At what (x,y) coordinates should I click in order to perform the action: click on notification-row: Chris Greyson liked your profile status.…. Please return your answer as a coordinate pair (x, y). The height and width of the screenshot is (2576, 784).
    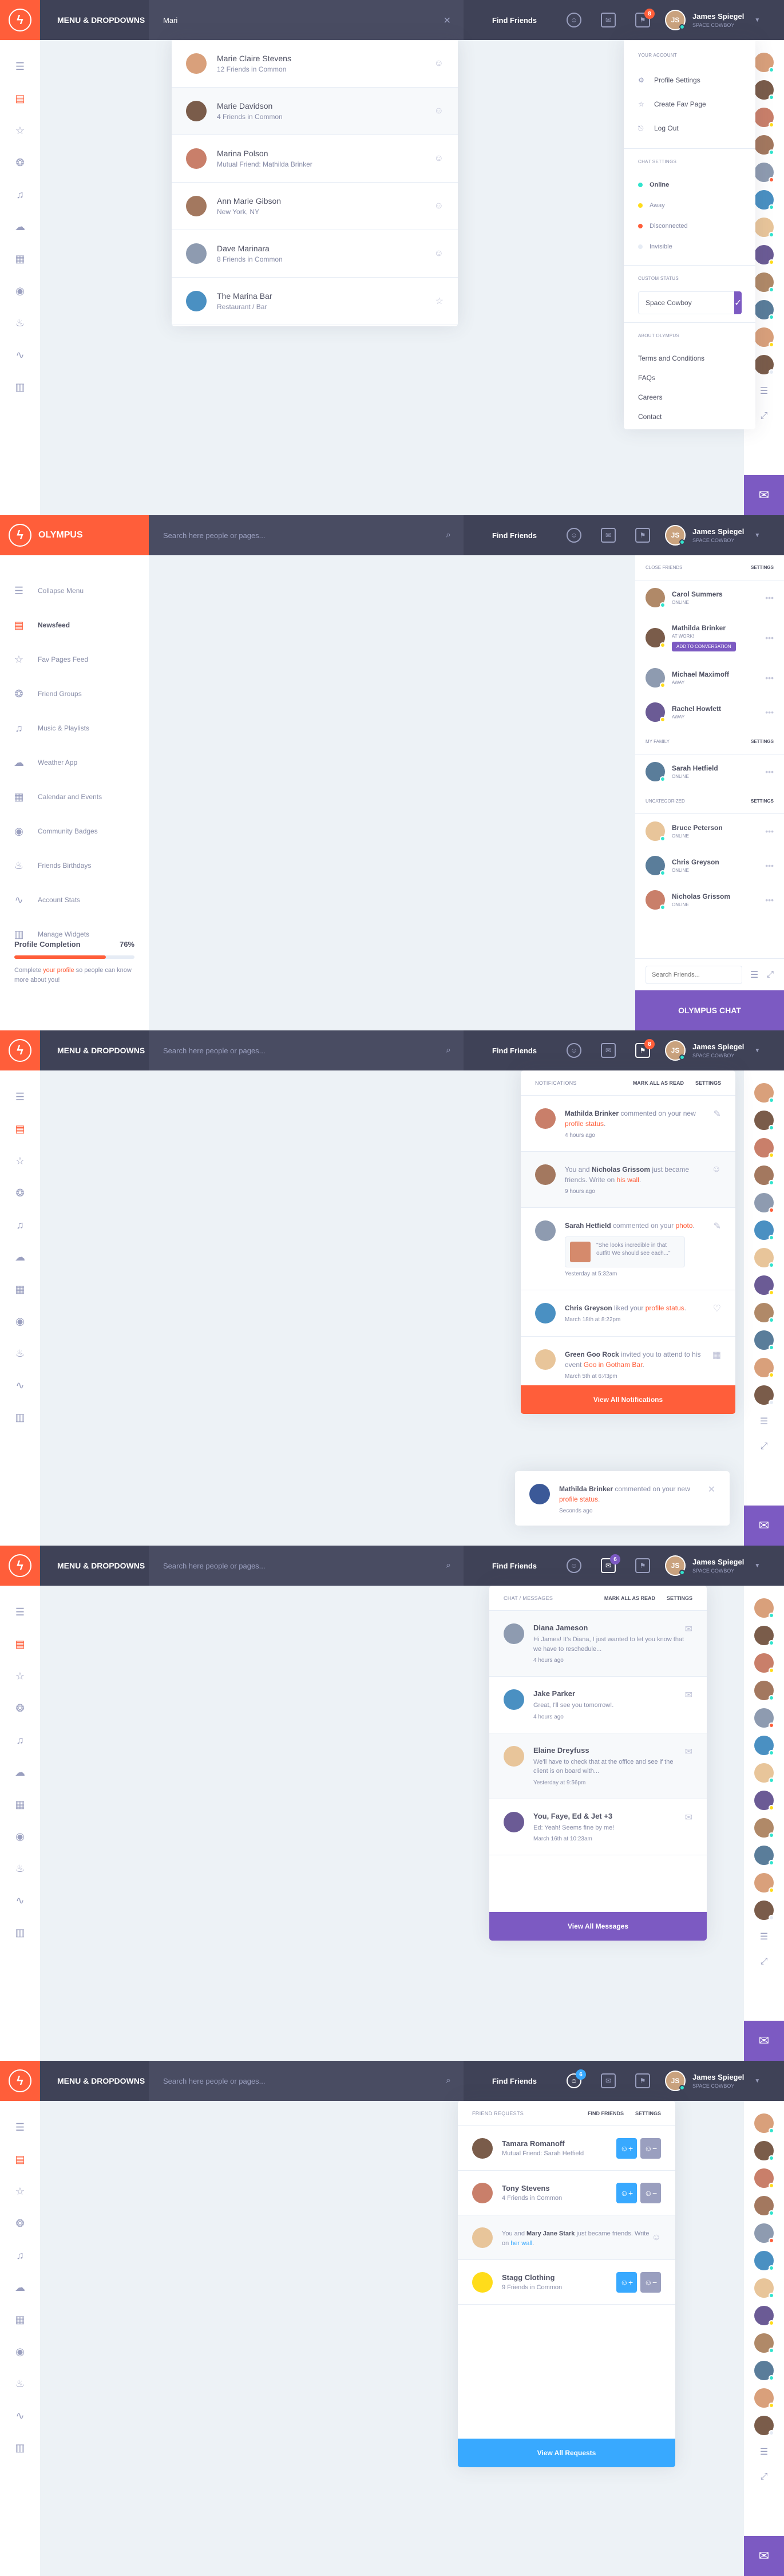
    Looking at the image, I should click on (628, 1313).